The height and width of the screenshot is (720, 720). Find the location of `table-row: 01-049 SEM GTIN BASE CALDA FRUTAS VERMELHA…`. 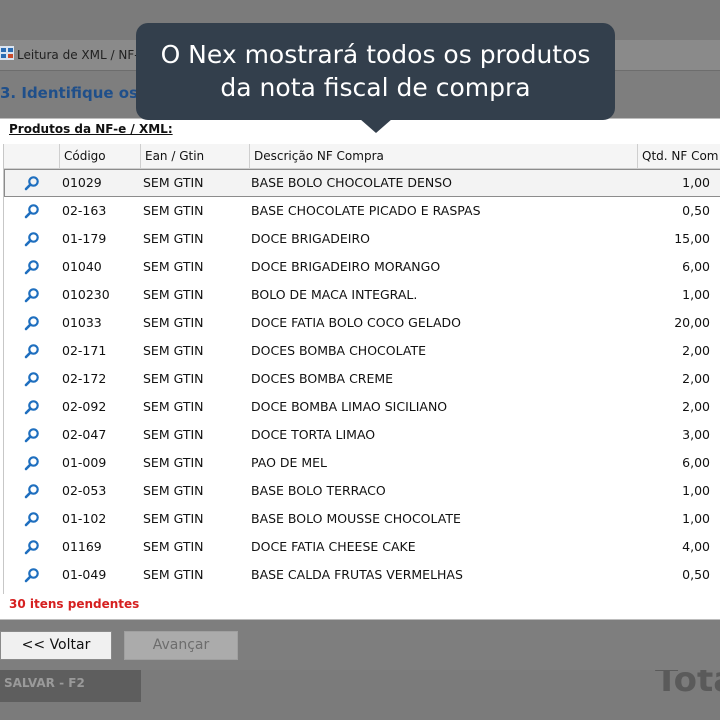

table-row: 01-049 SEM GTIN BASE CALDA FRUTAS VERMELHA… is located at coordinates (362, 575).